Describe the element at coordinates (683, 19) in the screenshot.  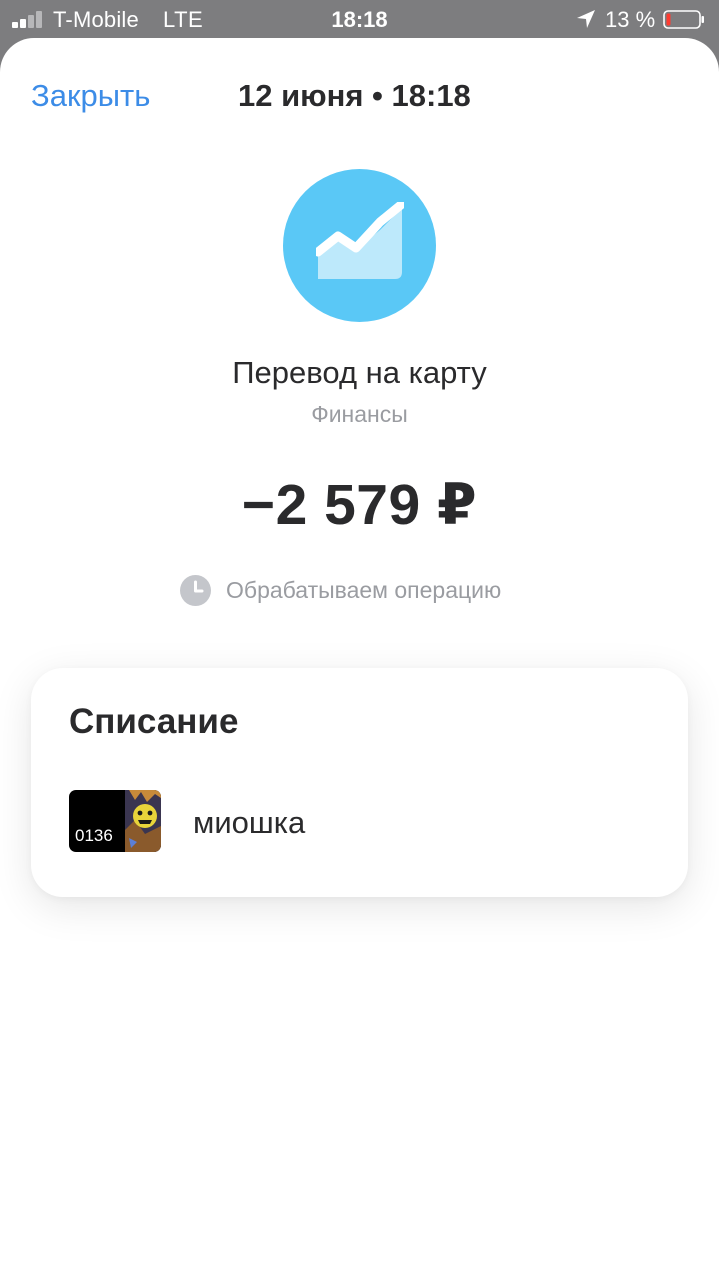
I see `battery-low-icon` at that location.